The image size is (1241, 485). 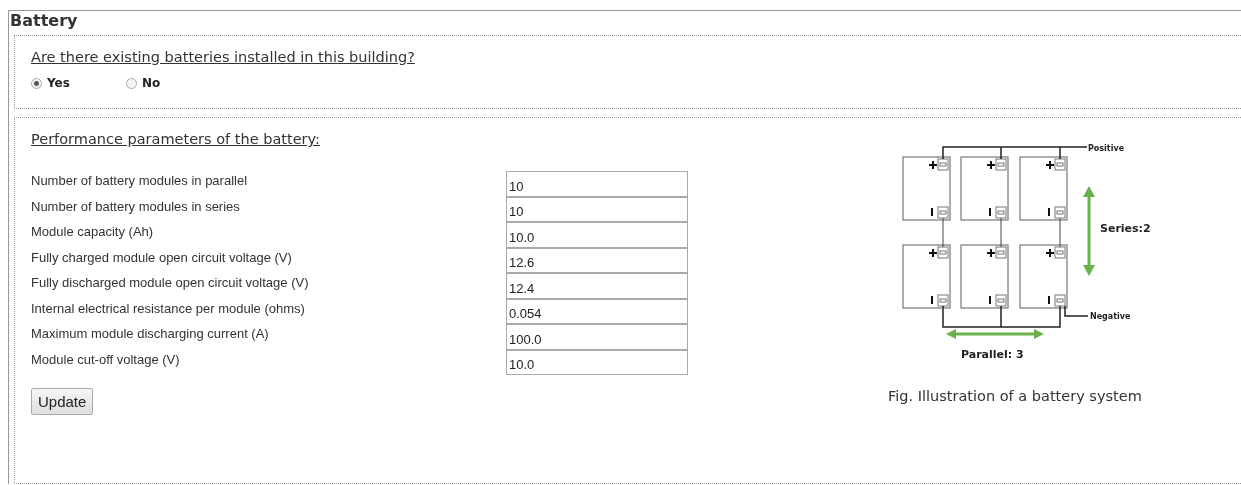 What do you see at coordinates (170, 283) in the screenshot?
I see `field-label: Fully discharged module open circuit voltage (V)` at bounding box center [170, 283].